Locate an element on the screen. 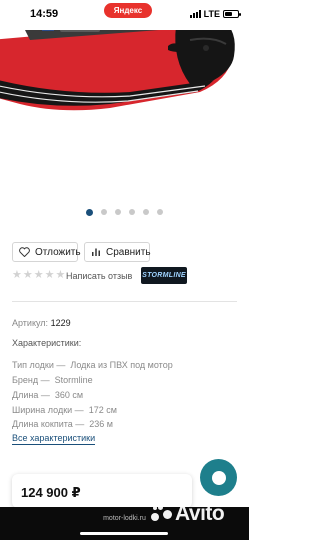 The width and height of the screenshot is (320, 540). spec-row: Длина — 360 см is located at coordinates (47, 395).